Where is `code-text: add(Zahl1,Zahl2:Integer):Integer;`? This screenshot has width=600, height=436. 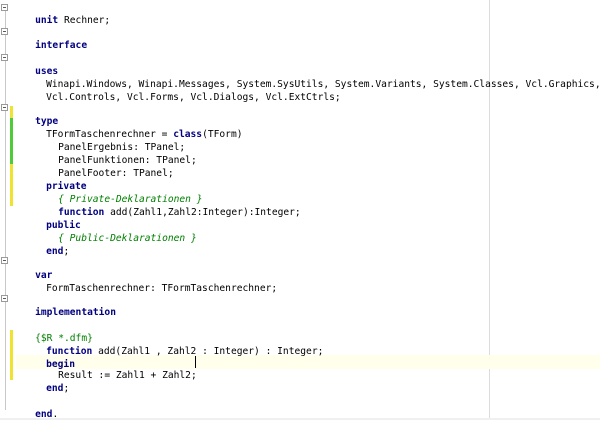 code-text: add(Zahl1,Zahl2:Integer):Integer; is located at coordinates (202, 212).